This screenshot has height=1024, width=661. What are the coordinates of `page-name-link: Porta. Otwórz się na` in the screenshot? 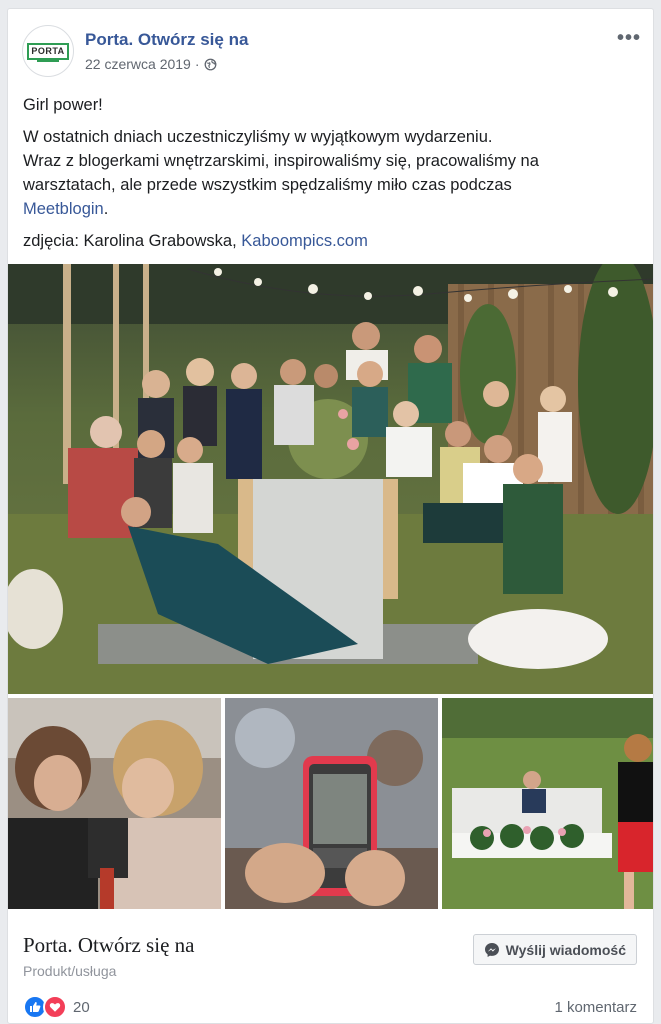 It's located at (166, 40).